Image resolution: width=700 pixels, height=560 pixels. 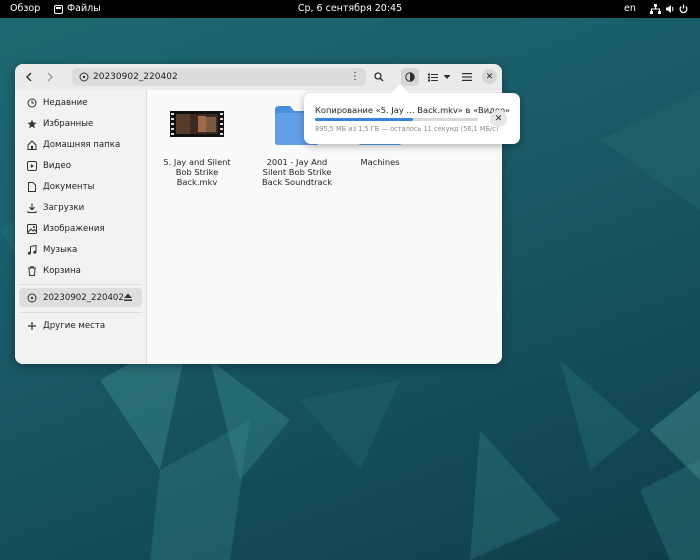 I want to click on header-bar: 20230902_220402 ⋮ ✕, so click(x=258, y=77).